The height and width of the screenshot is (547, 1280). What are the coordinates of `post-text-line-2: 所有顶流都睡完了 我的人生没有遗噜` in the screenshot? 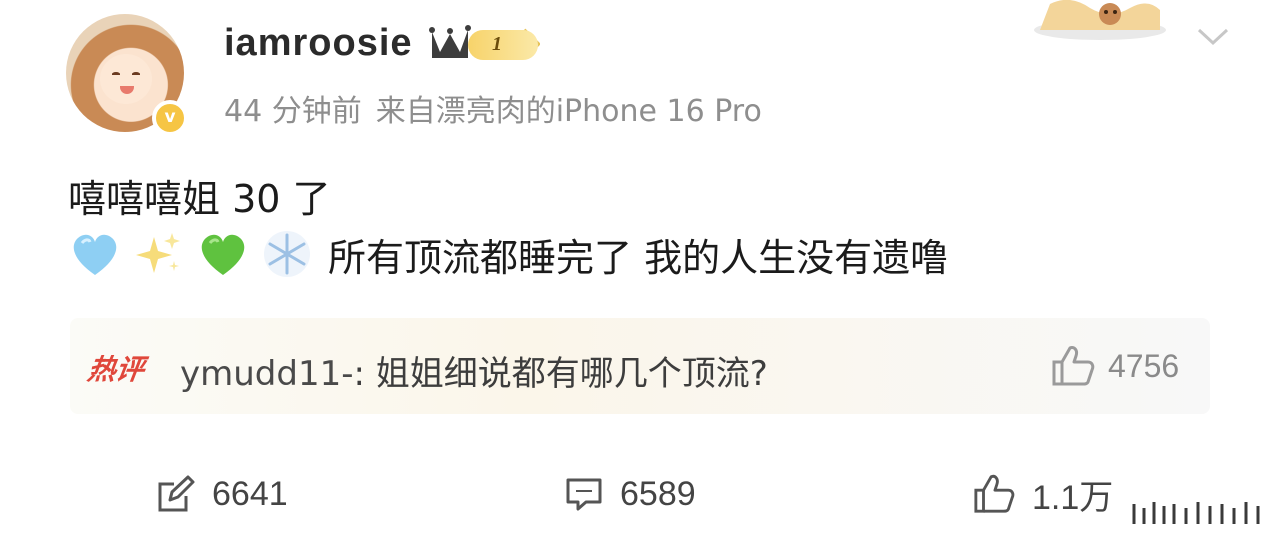 It's located at (508, 254).